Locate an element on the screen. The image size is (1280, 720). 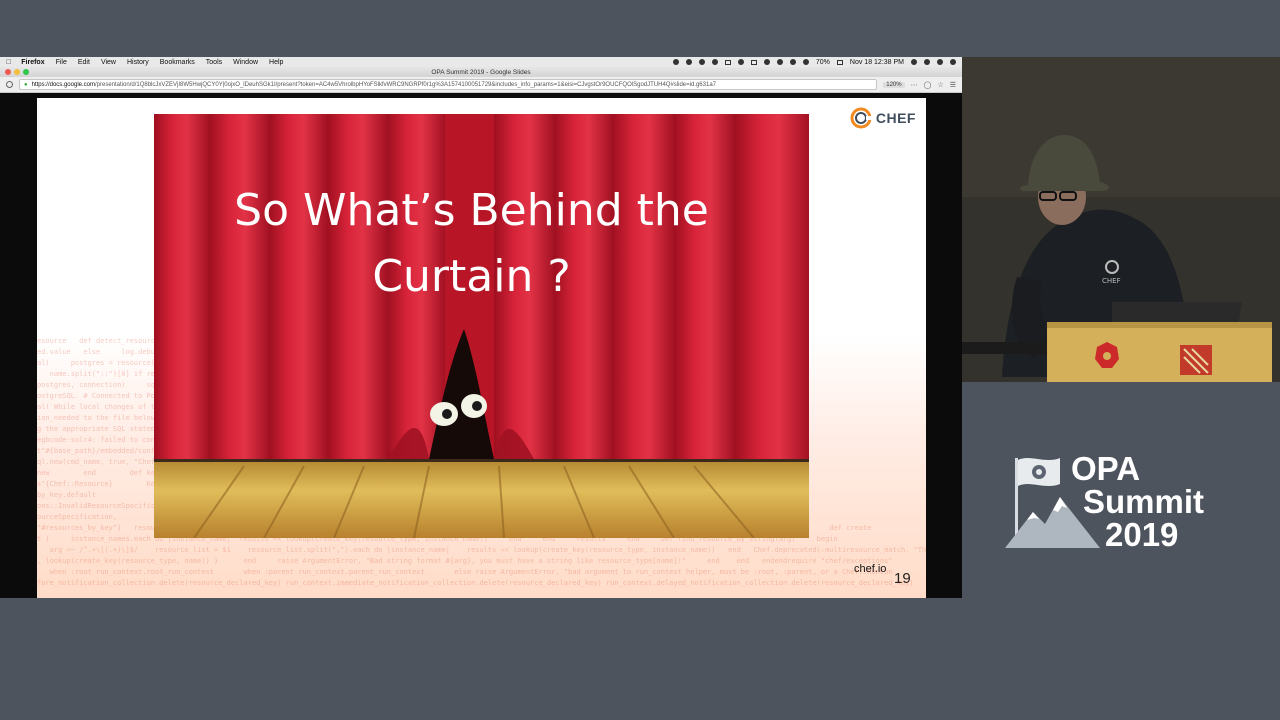
stage-floor is located at coordinates (481, 498).